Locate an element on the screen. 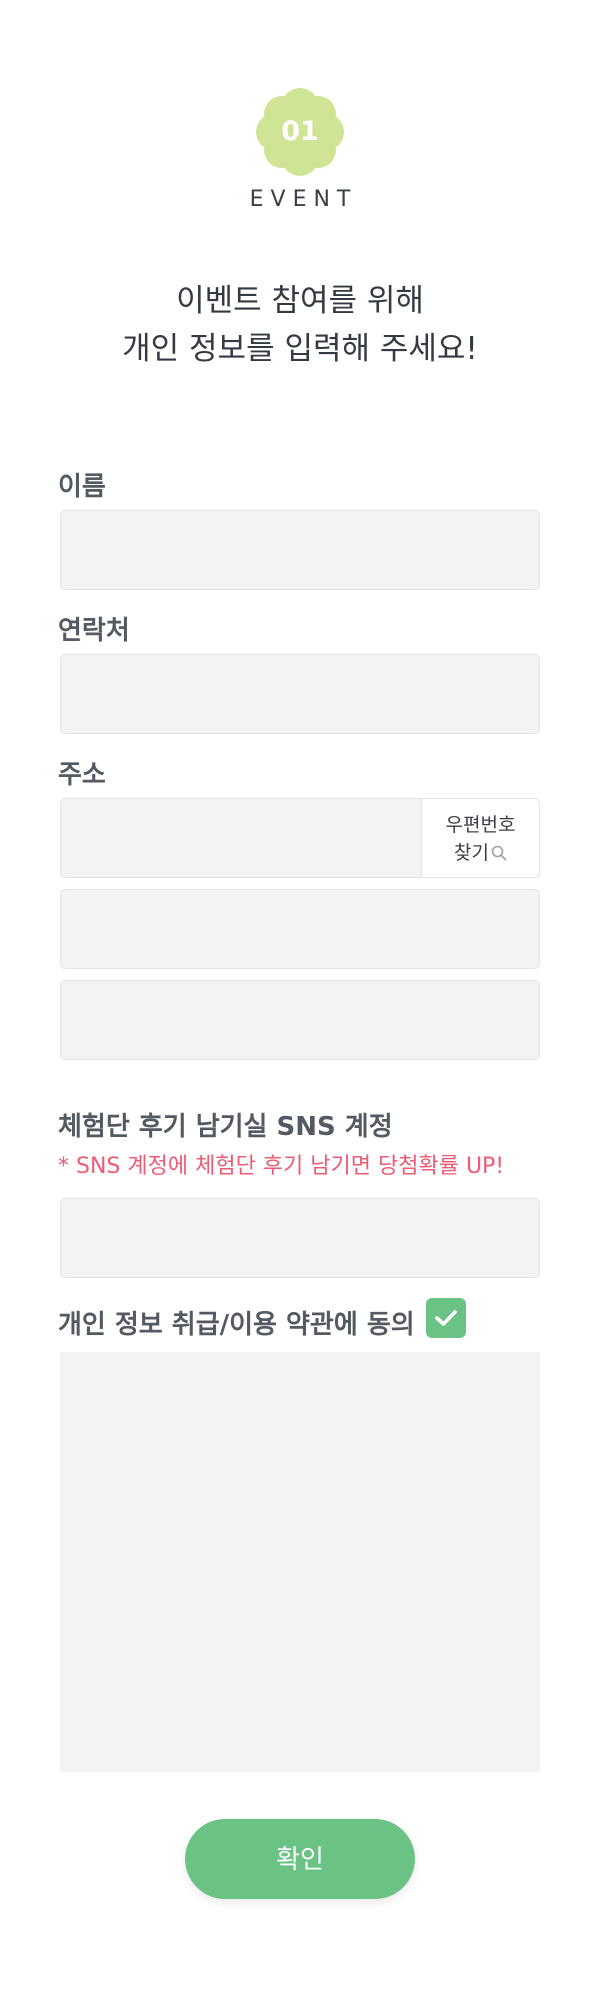 The image size is (600, 1998). terms-label: 개인 정보 취급/이용 약관에 동의 is located at coordinates (236, 1325).